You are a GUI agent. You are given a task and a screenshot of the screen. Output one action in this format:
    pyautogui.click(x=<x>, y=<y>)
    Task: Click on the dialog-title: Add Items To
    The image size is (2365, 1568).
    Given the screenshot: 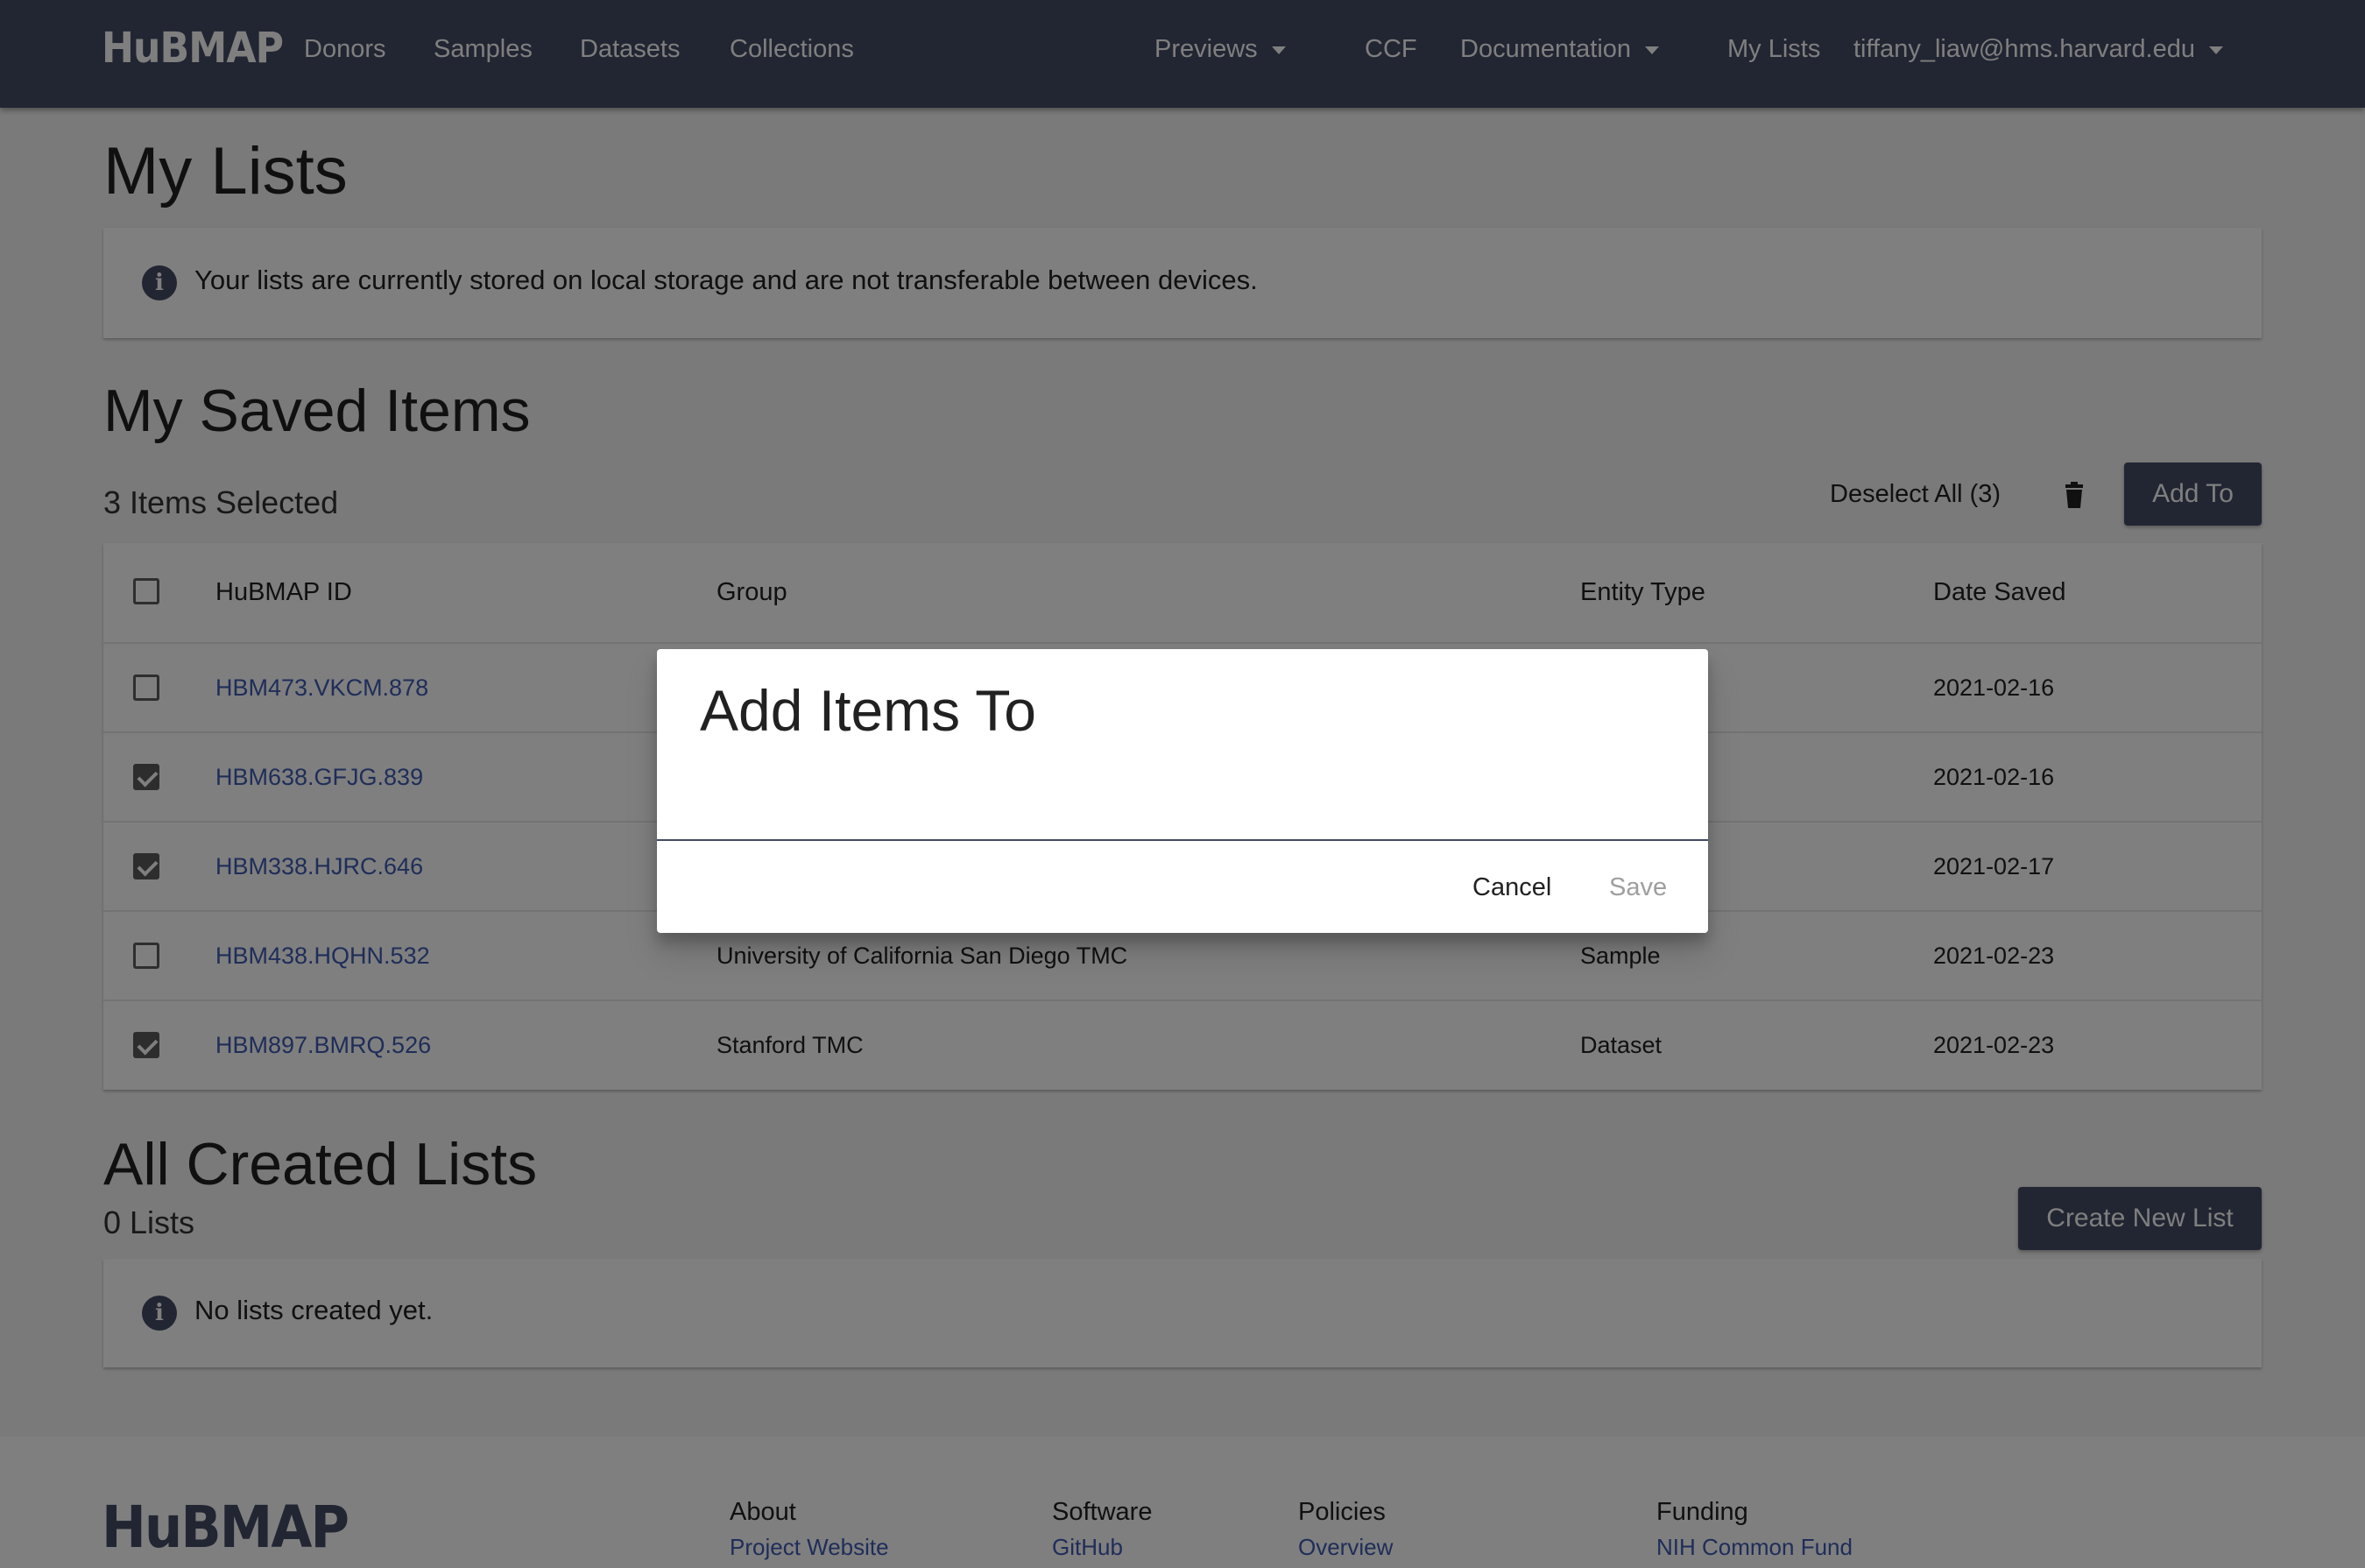 What is the action you would take?
    pyautogui.click(x=868, y=710)
    